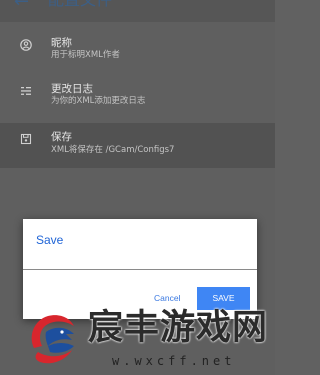 This screenshot has width=320, height=375. I want to click on settings-item-title: 昵称, so click(61, 43).